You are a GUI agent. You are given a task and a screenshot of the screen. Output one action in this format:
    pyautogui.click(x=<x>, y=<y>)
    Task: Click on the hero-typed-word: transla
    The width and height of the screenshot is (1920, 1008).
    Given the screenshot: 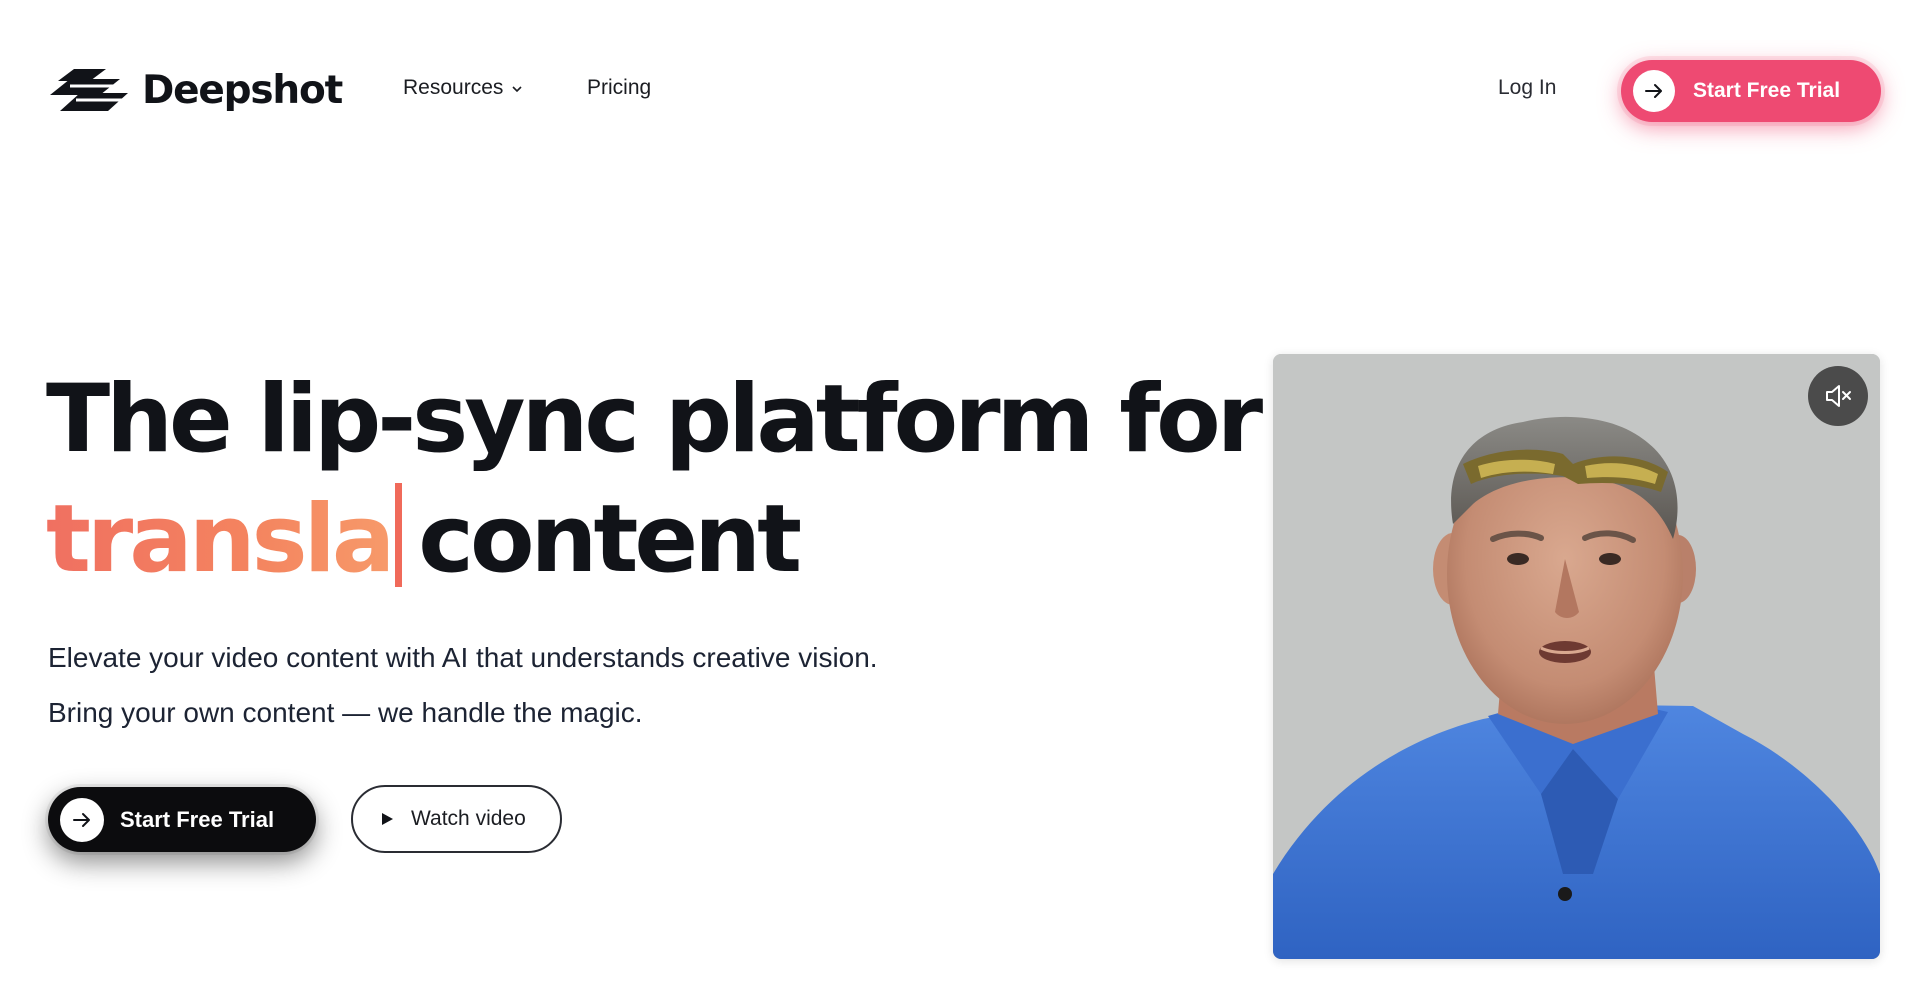 What is the action you would take?
    pyautogui.click(x=220, y=539)
    